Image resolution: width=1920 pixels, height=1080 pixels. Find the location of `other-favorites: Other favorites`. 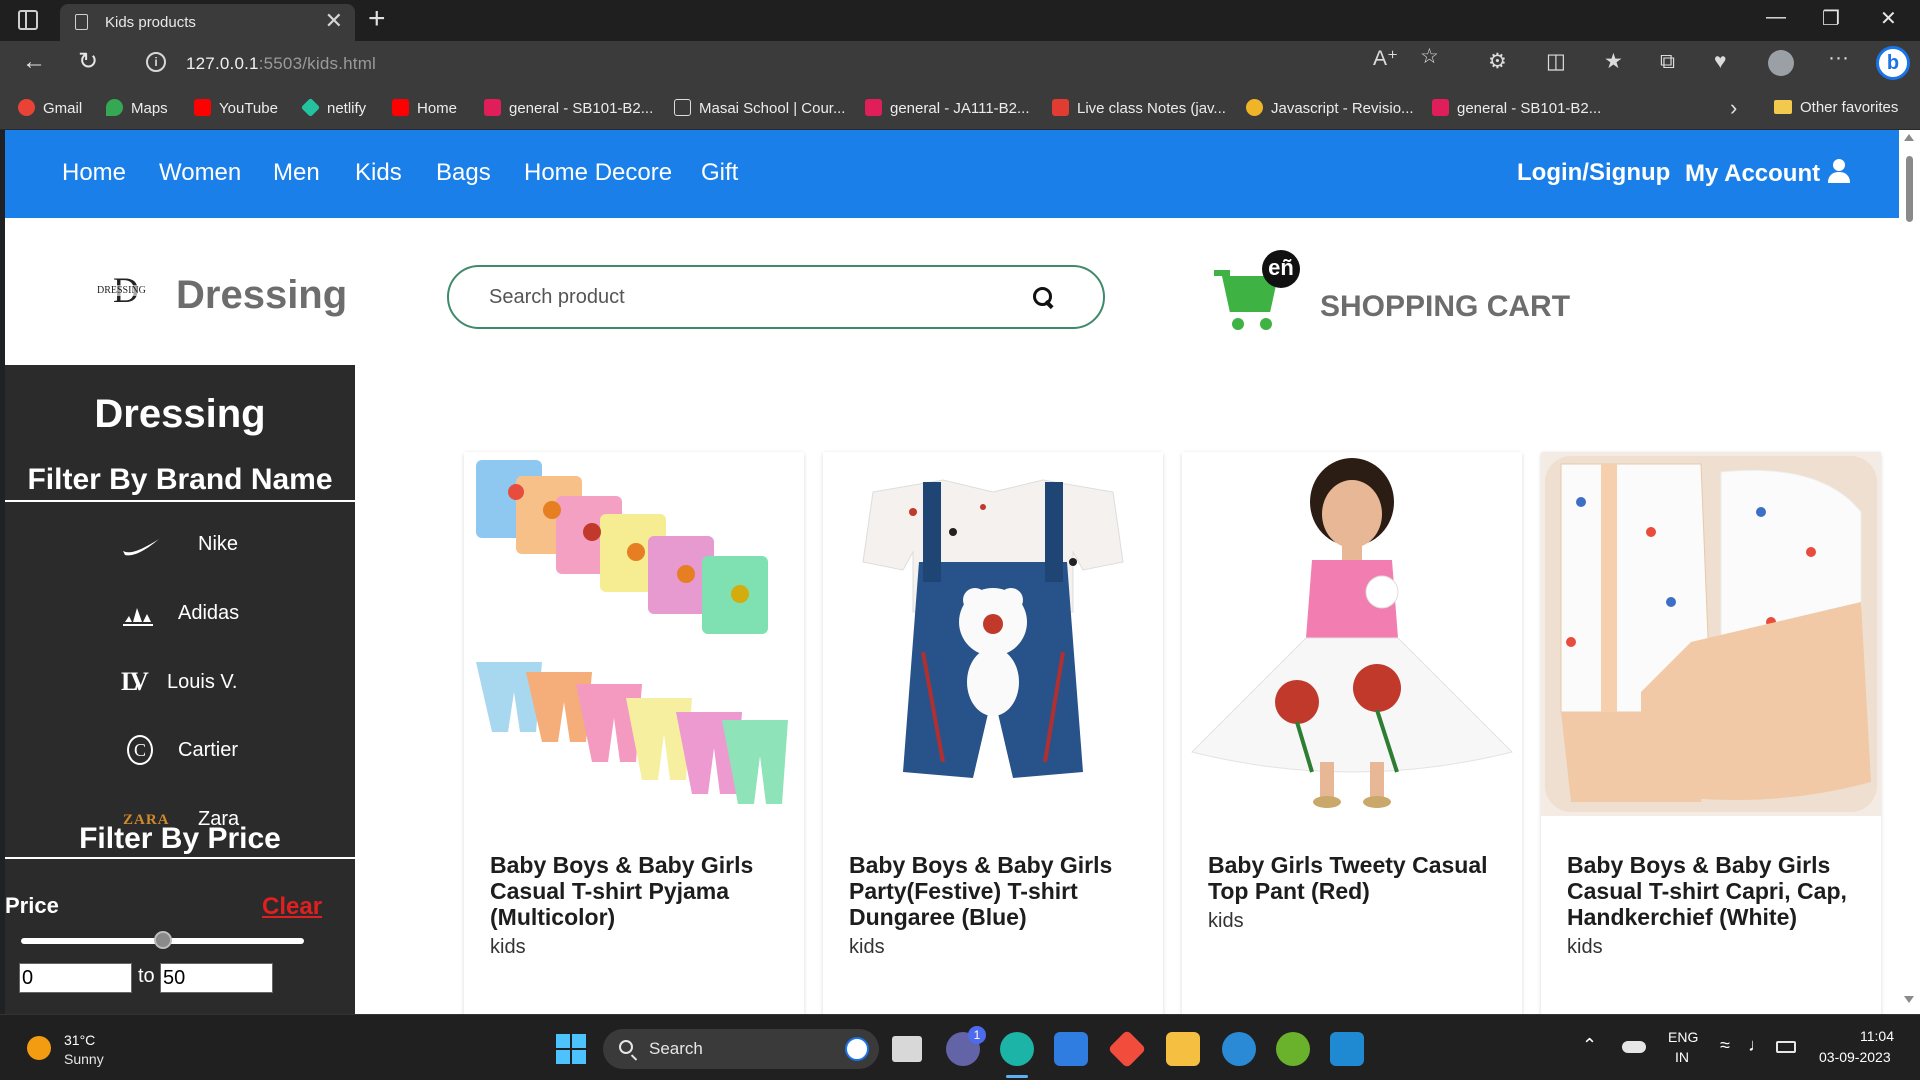

other-favorites: Other favorites is located at coordinates (1836, 107).